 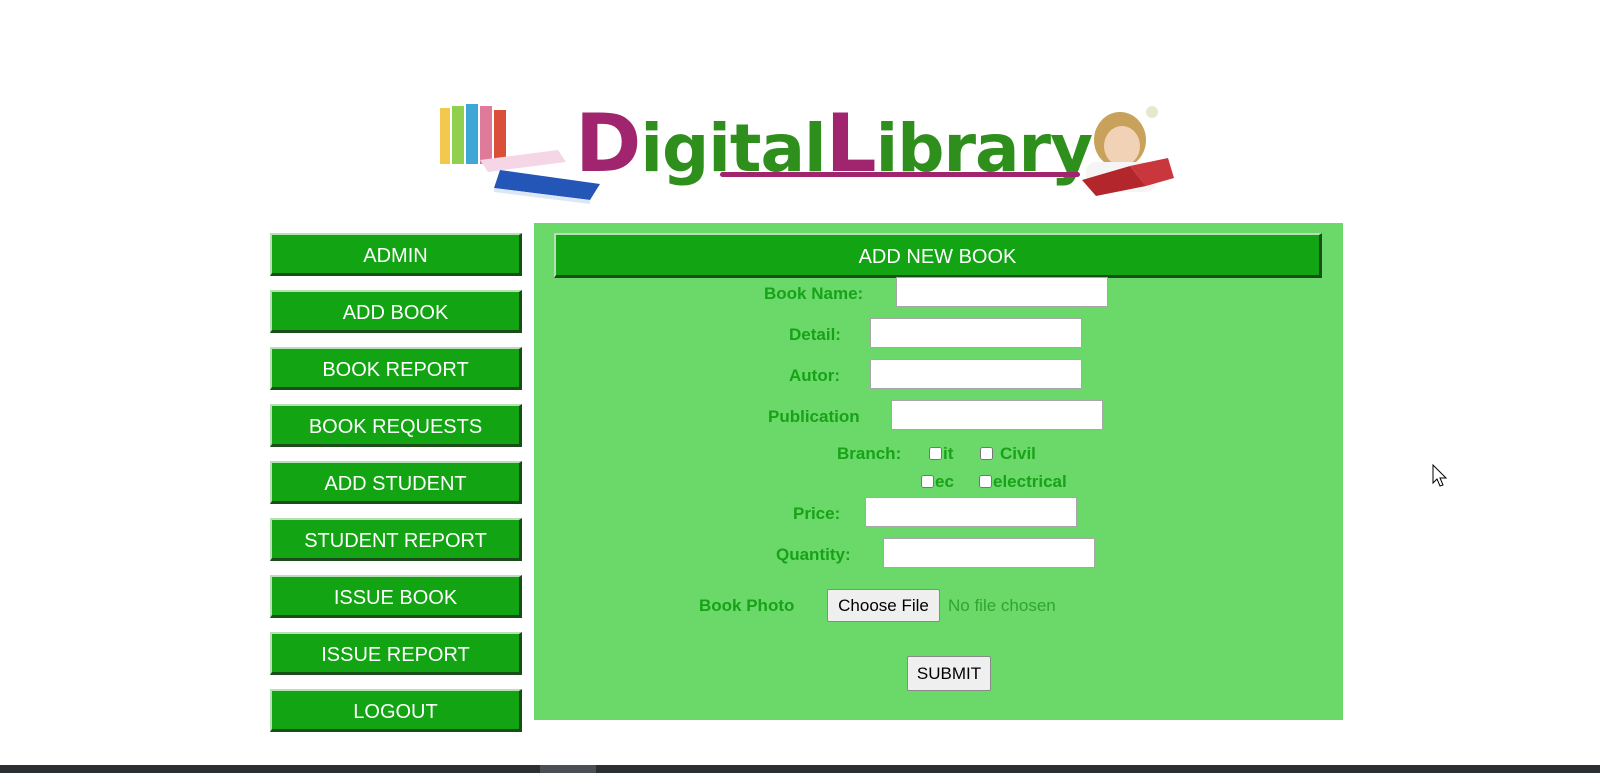 I want to click on autor-label: Autor:, so click(x=814, y=375).